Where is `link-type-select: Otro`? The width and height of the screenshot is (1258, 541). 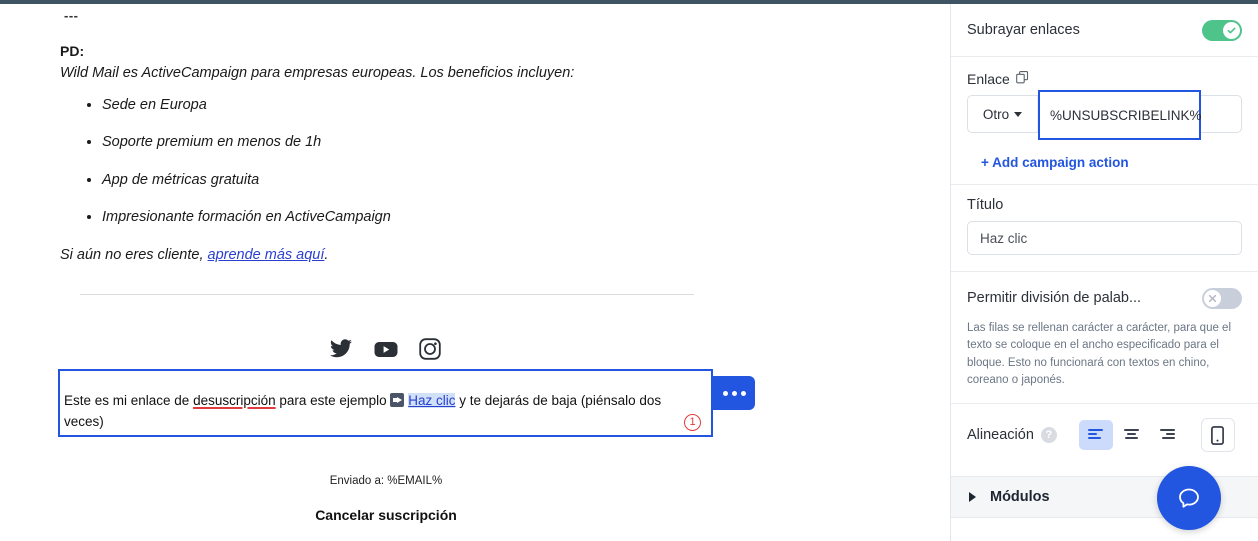
link-type-select: Otro is located at coordinates (1003, 114).